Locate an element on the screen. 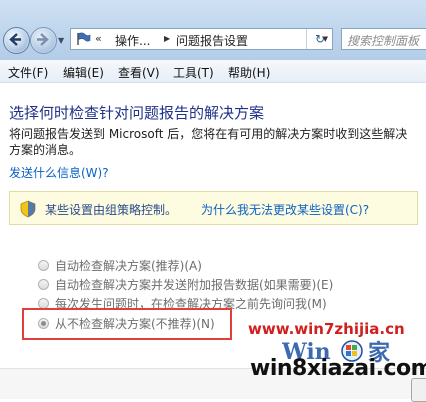 This screenshot has width=426, height=402. menu-bar: 文件(F) 编辑(E) 查看(V) 工具(T) 帮助(H) is located at coordinates (213, 71).